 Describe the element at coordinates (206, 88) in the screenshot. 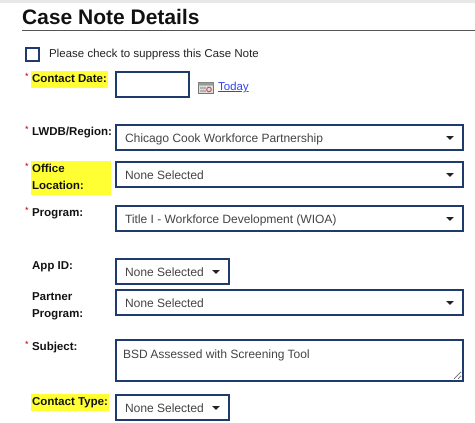

I see `calendar-icon` at that location.